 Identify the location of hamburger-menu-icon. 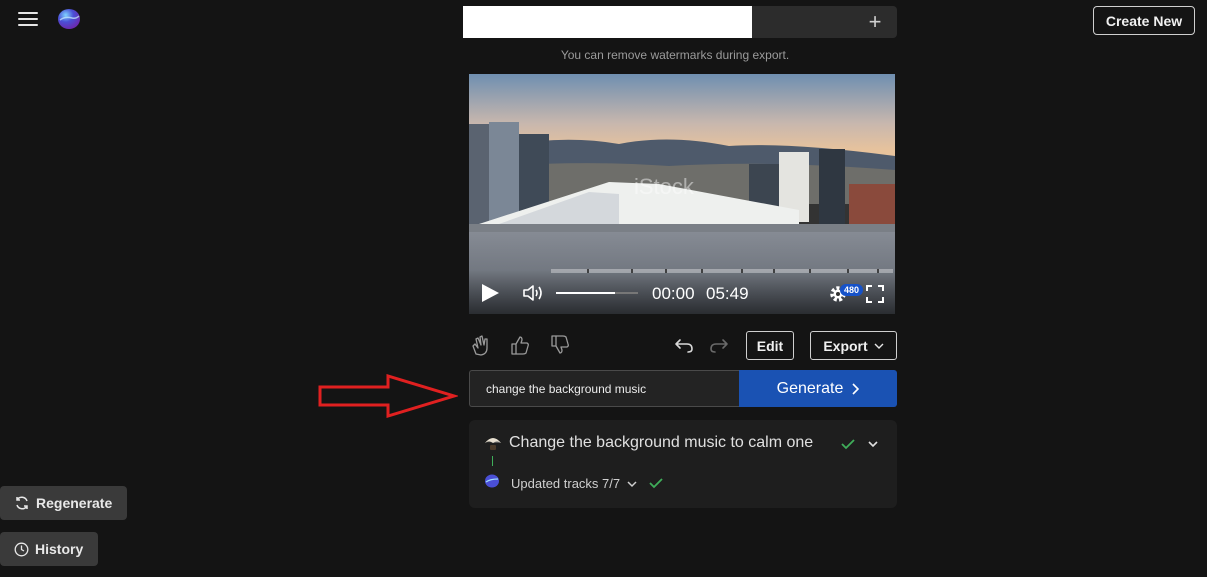
(28, 20).